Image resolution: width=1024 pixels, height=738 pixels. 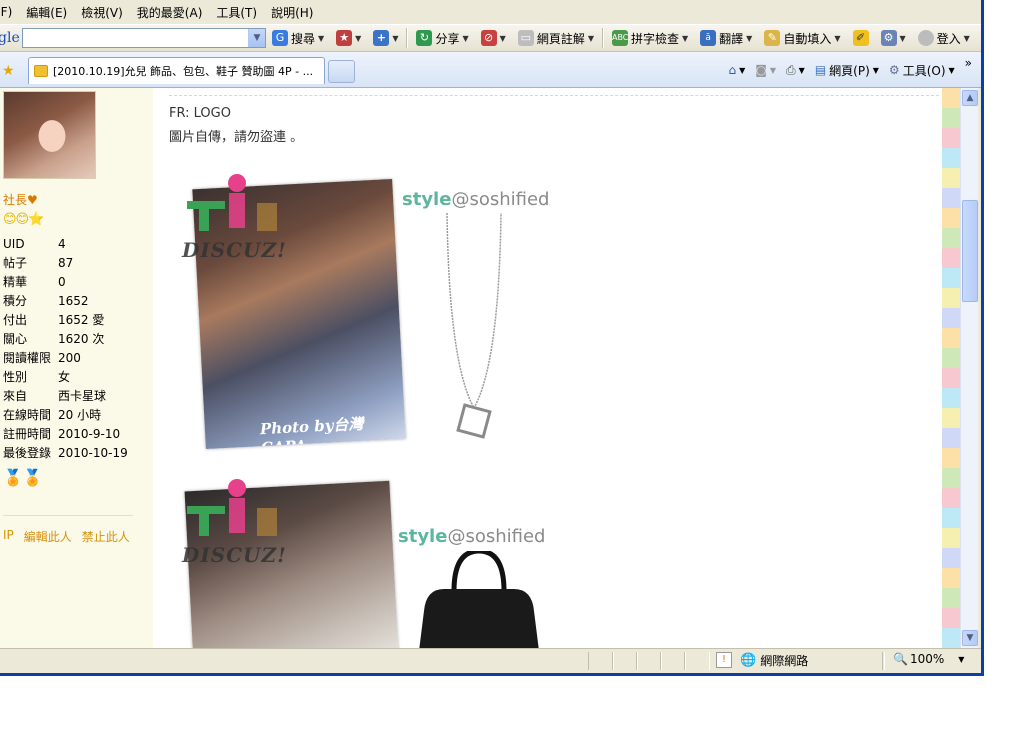 I want to click on popup-blocker-button: ⊘ ▼, so click(x=493, y=38).